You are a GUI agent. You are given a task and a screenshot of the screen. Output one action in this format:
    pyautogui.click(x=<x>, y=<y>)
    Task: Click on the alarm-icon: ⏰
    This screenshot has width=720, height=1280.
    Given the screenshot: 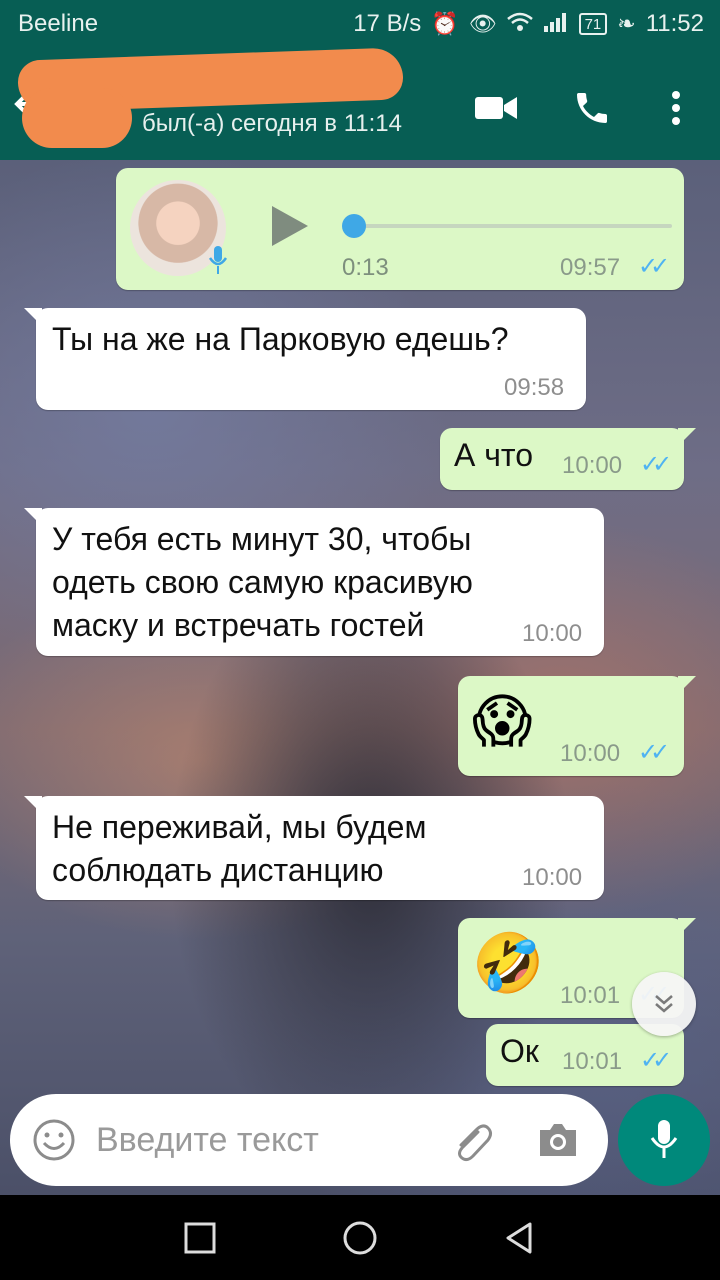 What is the action you would take?
    pyautogui.click(x=445, y=23)
    